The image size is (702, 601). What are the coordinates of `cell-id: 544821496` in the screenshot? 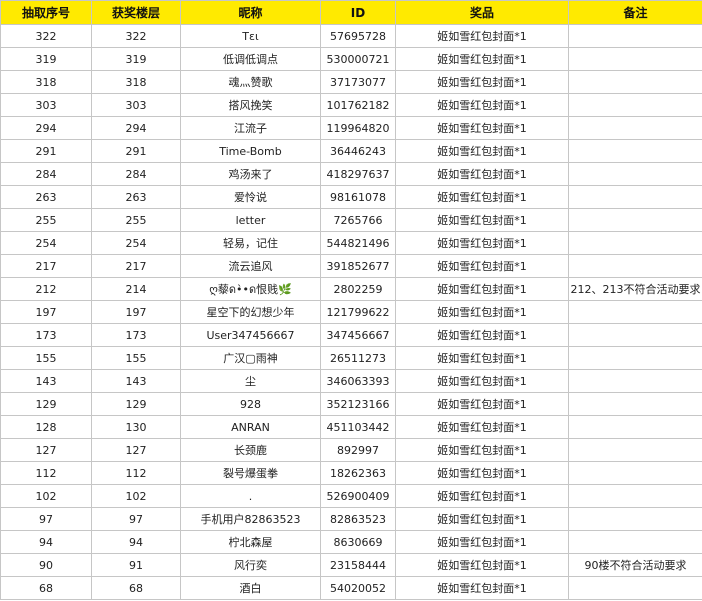 It's located at (358, 243).